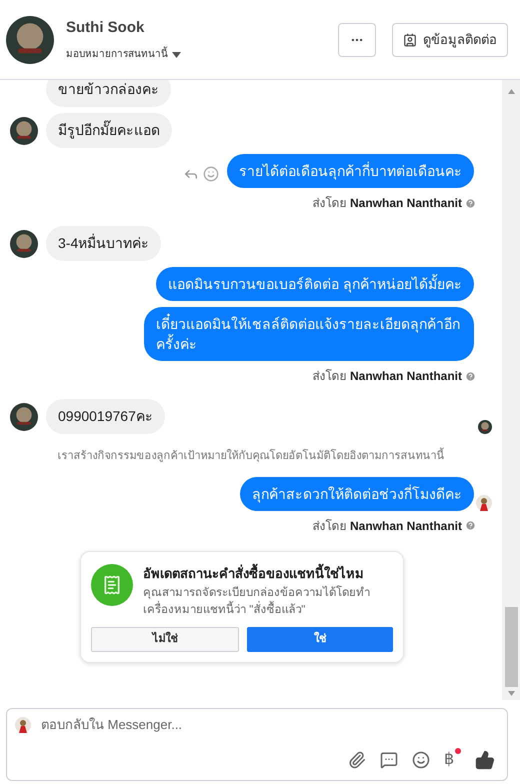 This screenshot has height=784, width=520. What do you see at coordinates (450, 39) in the screenshot?
I see `contact-info-button: ดูข้อมูลติดต่อ` at bounding box center [450, 39].